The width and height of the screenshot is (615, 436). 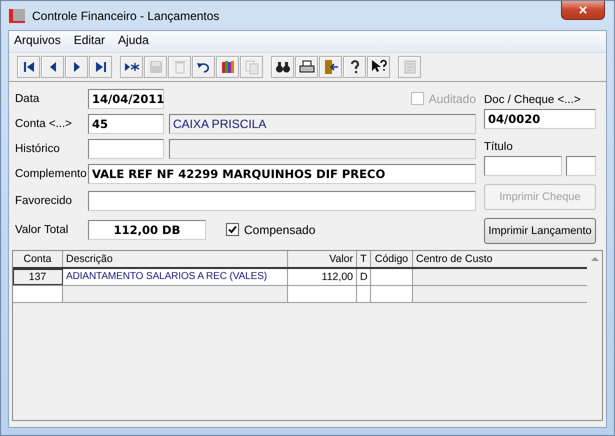 What do you see at coordinates (581, 166) in the screenshot?
I see `title-suffix-field` at bounding box center [581, 166].